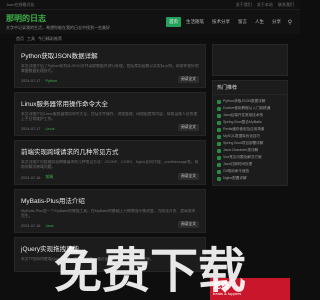  Describe the element at coordinates (250, 129) in the screenshot. I see `recent-item: Redis缓存使用及应用场景` at that location.